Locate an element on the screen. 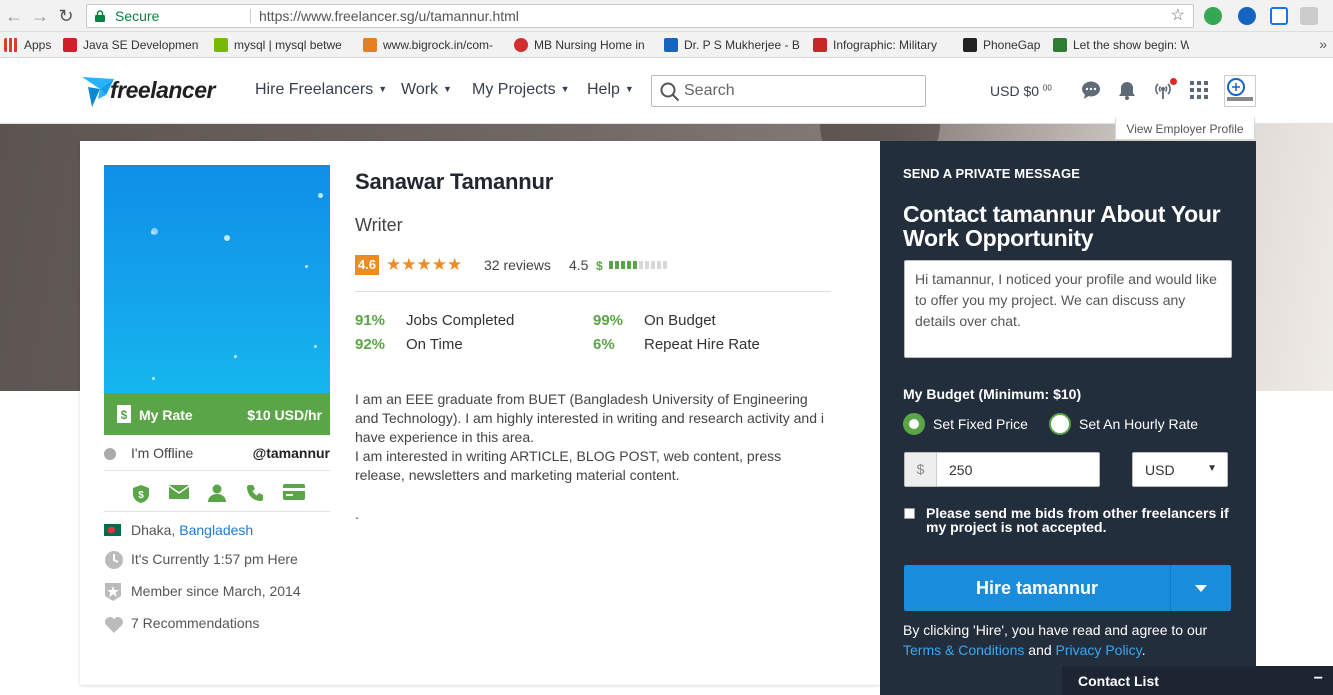 This screenshot has height=695, width=1333. nav-hire-freelancers: Hire Freelancers ▼ is located at coordinates (321, 90).